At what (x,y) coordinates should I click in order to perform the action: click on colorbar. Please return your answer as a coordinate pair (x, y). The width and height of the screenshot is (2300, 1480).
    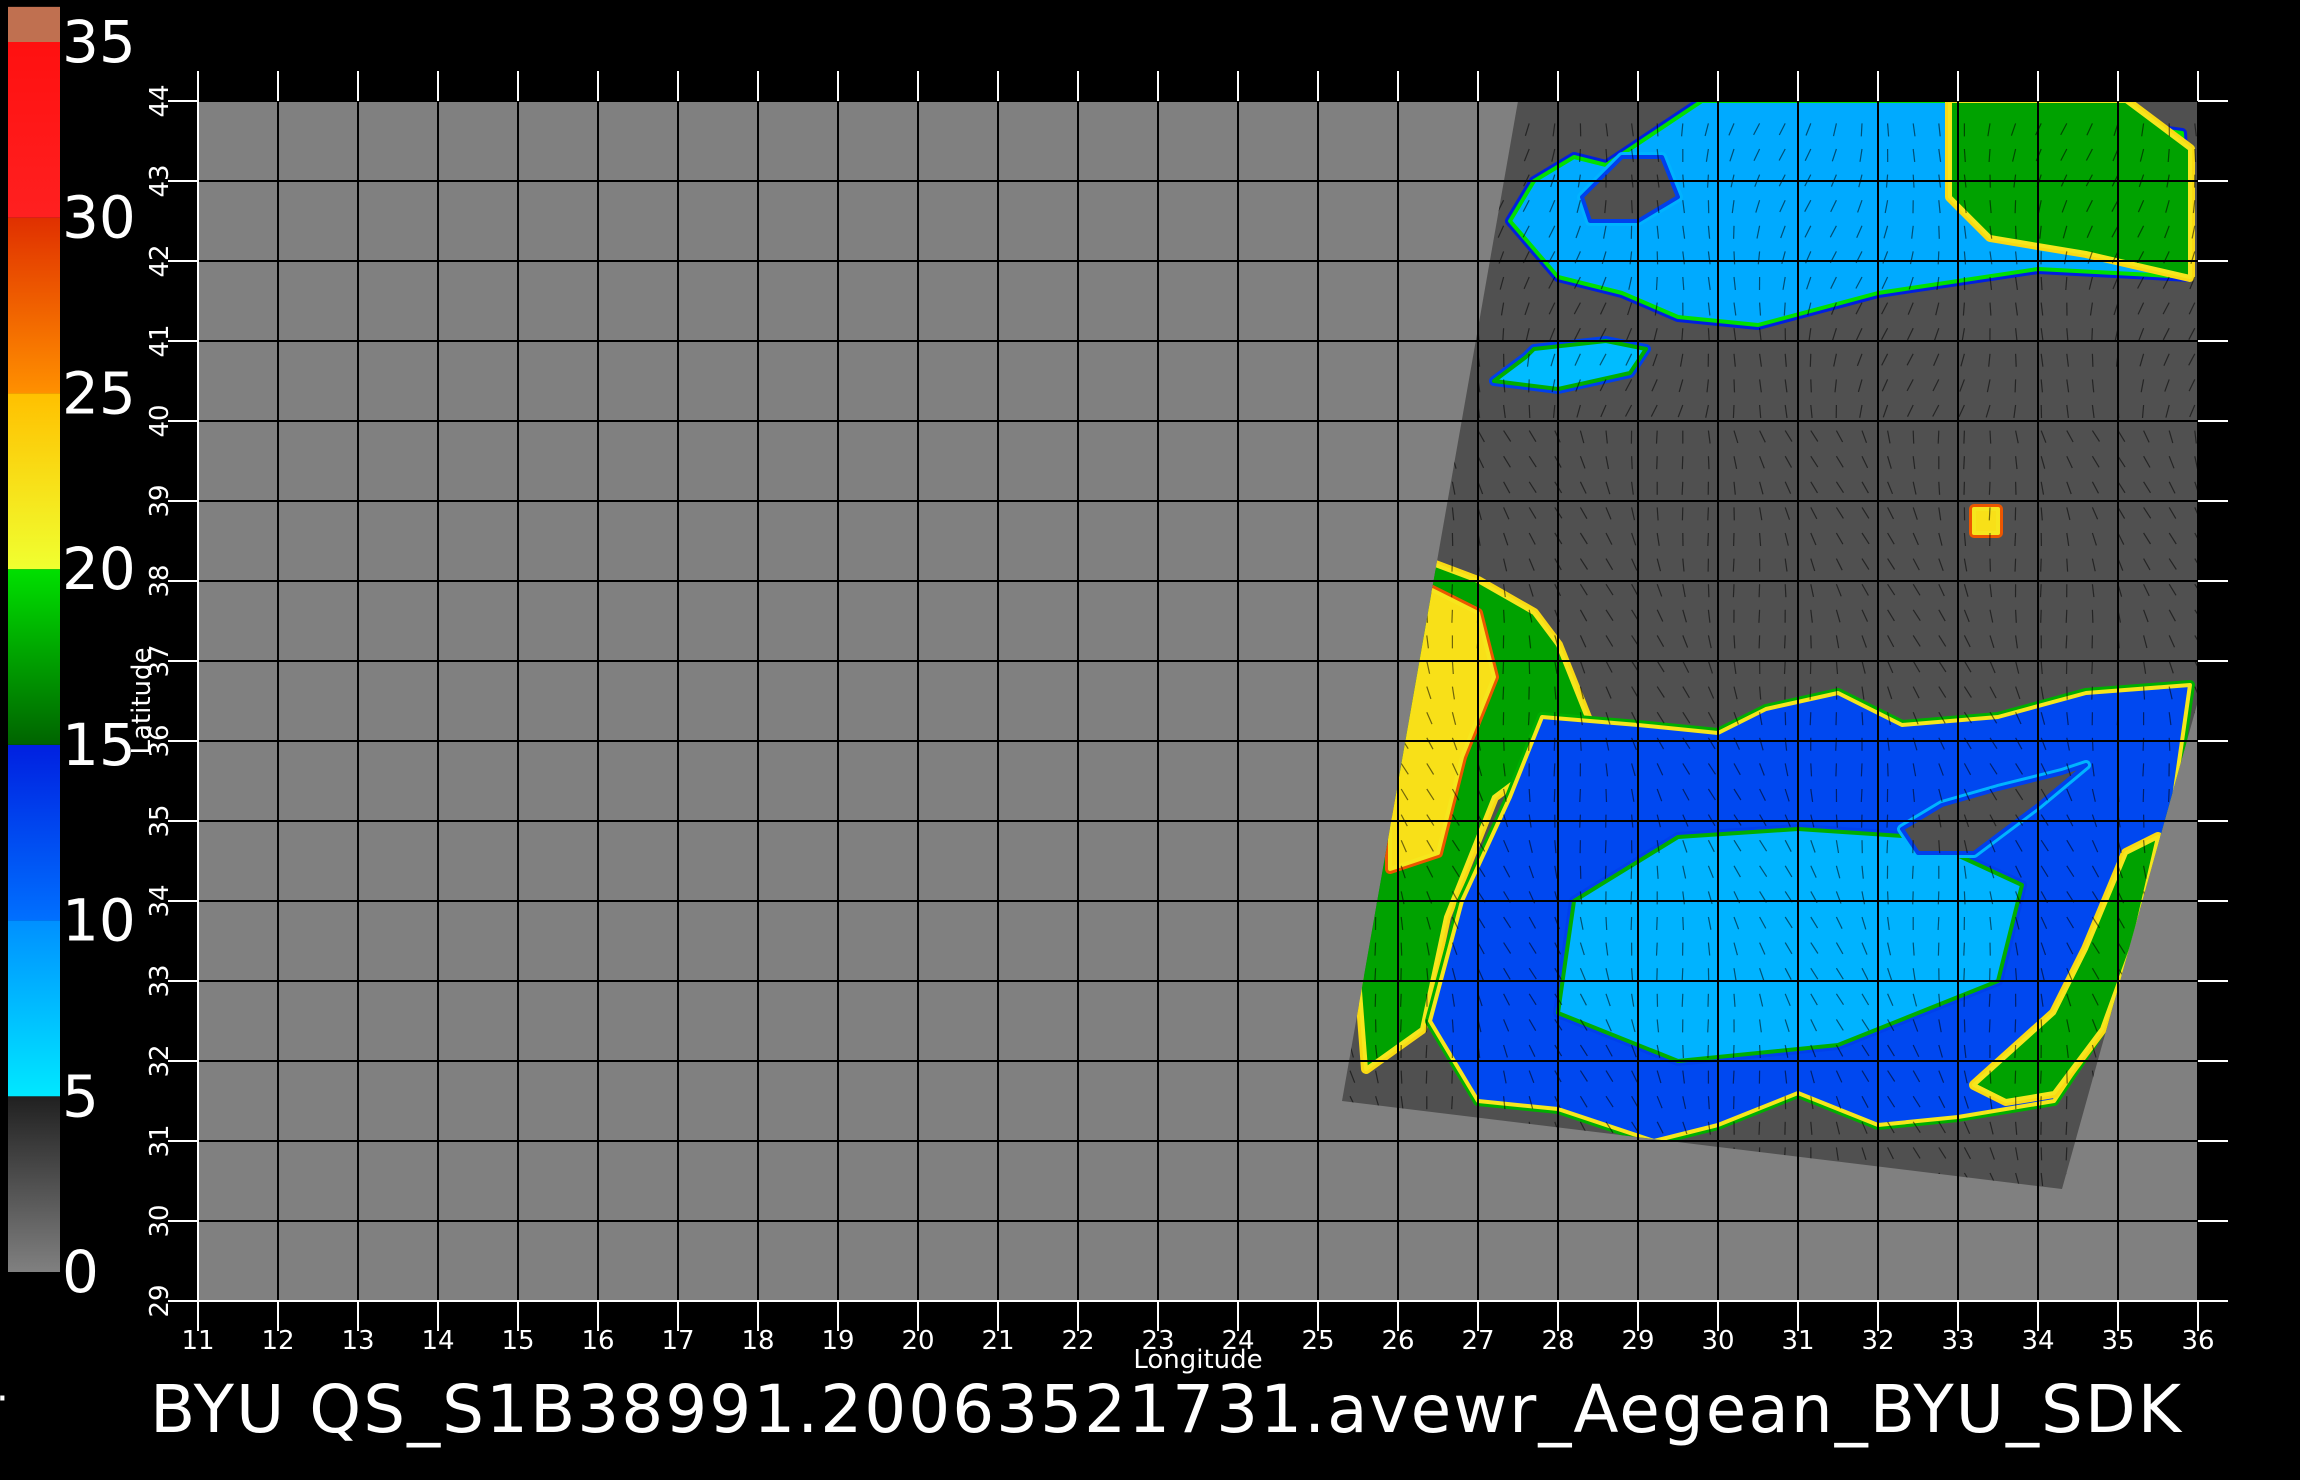
    Looking at the image, I should click on (34, 639).